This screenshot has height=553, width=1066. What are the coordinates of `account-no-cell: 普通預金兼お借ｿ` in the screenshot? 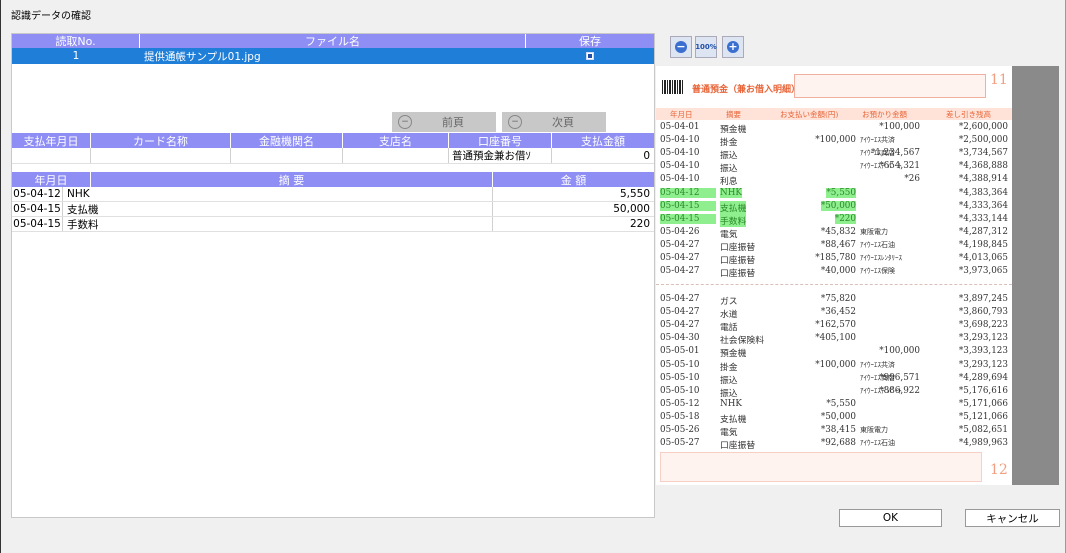 It's located at (500, 155).